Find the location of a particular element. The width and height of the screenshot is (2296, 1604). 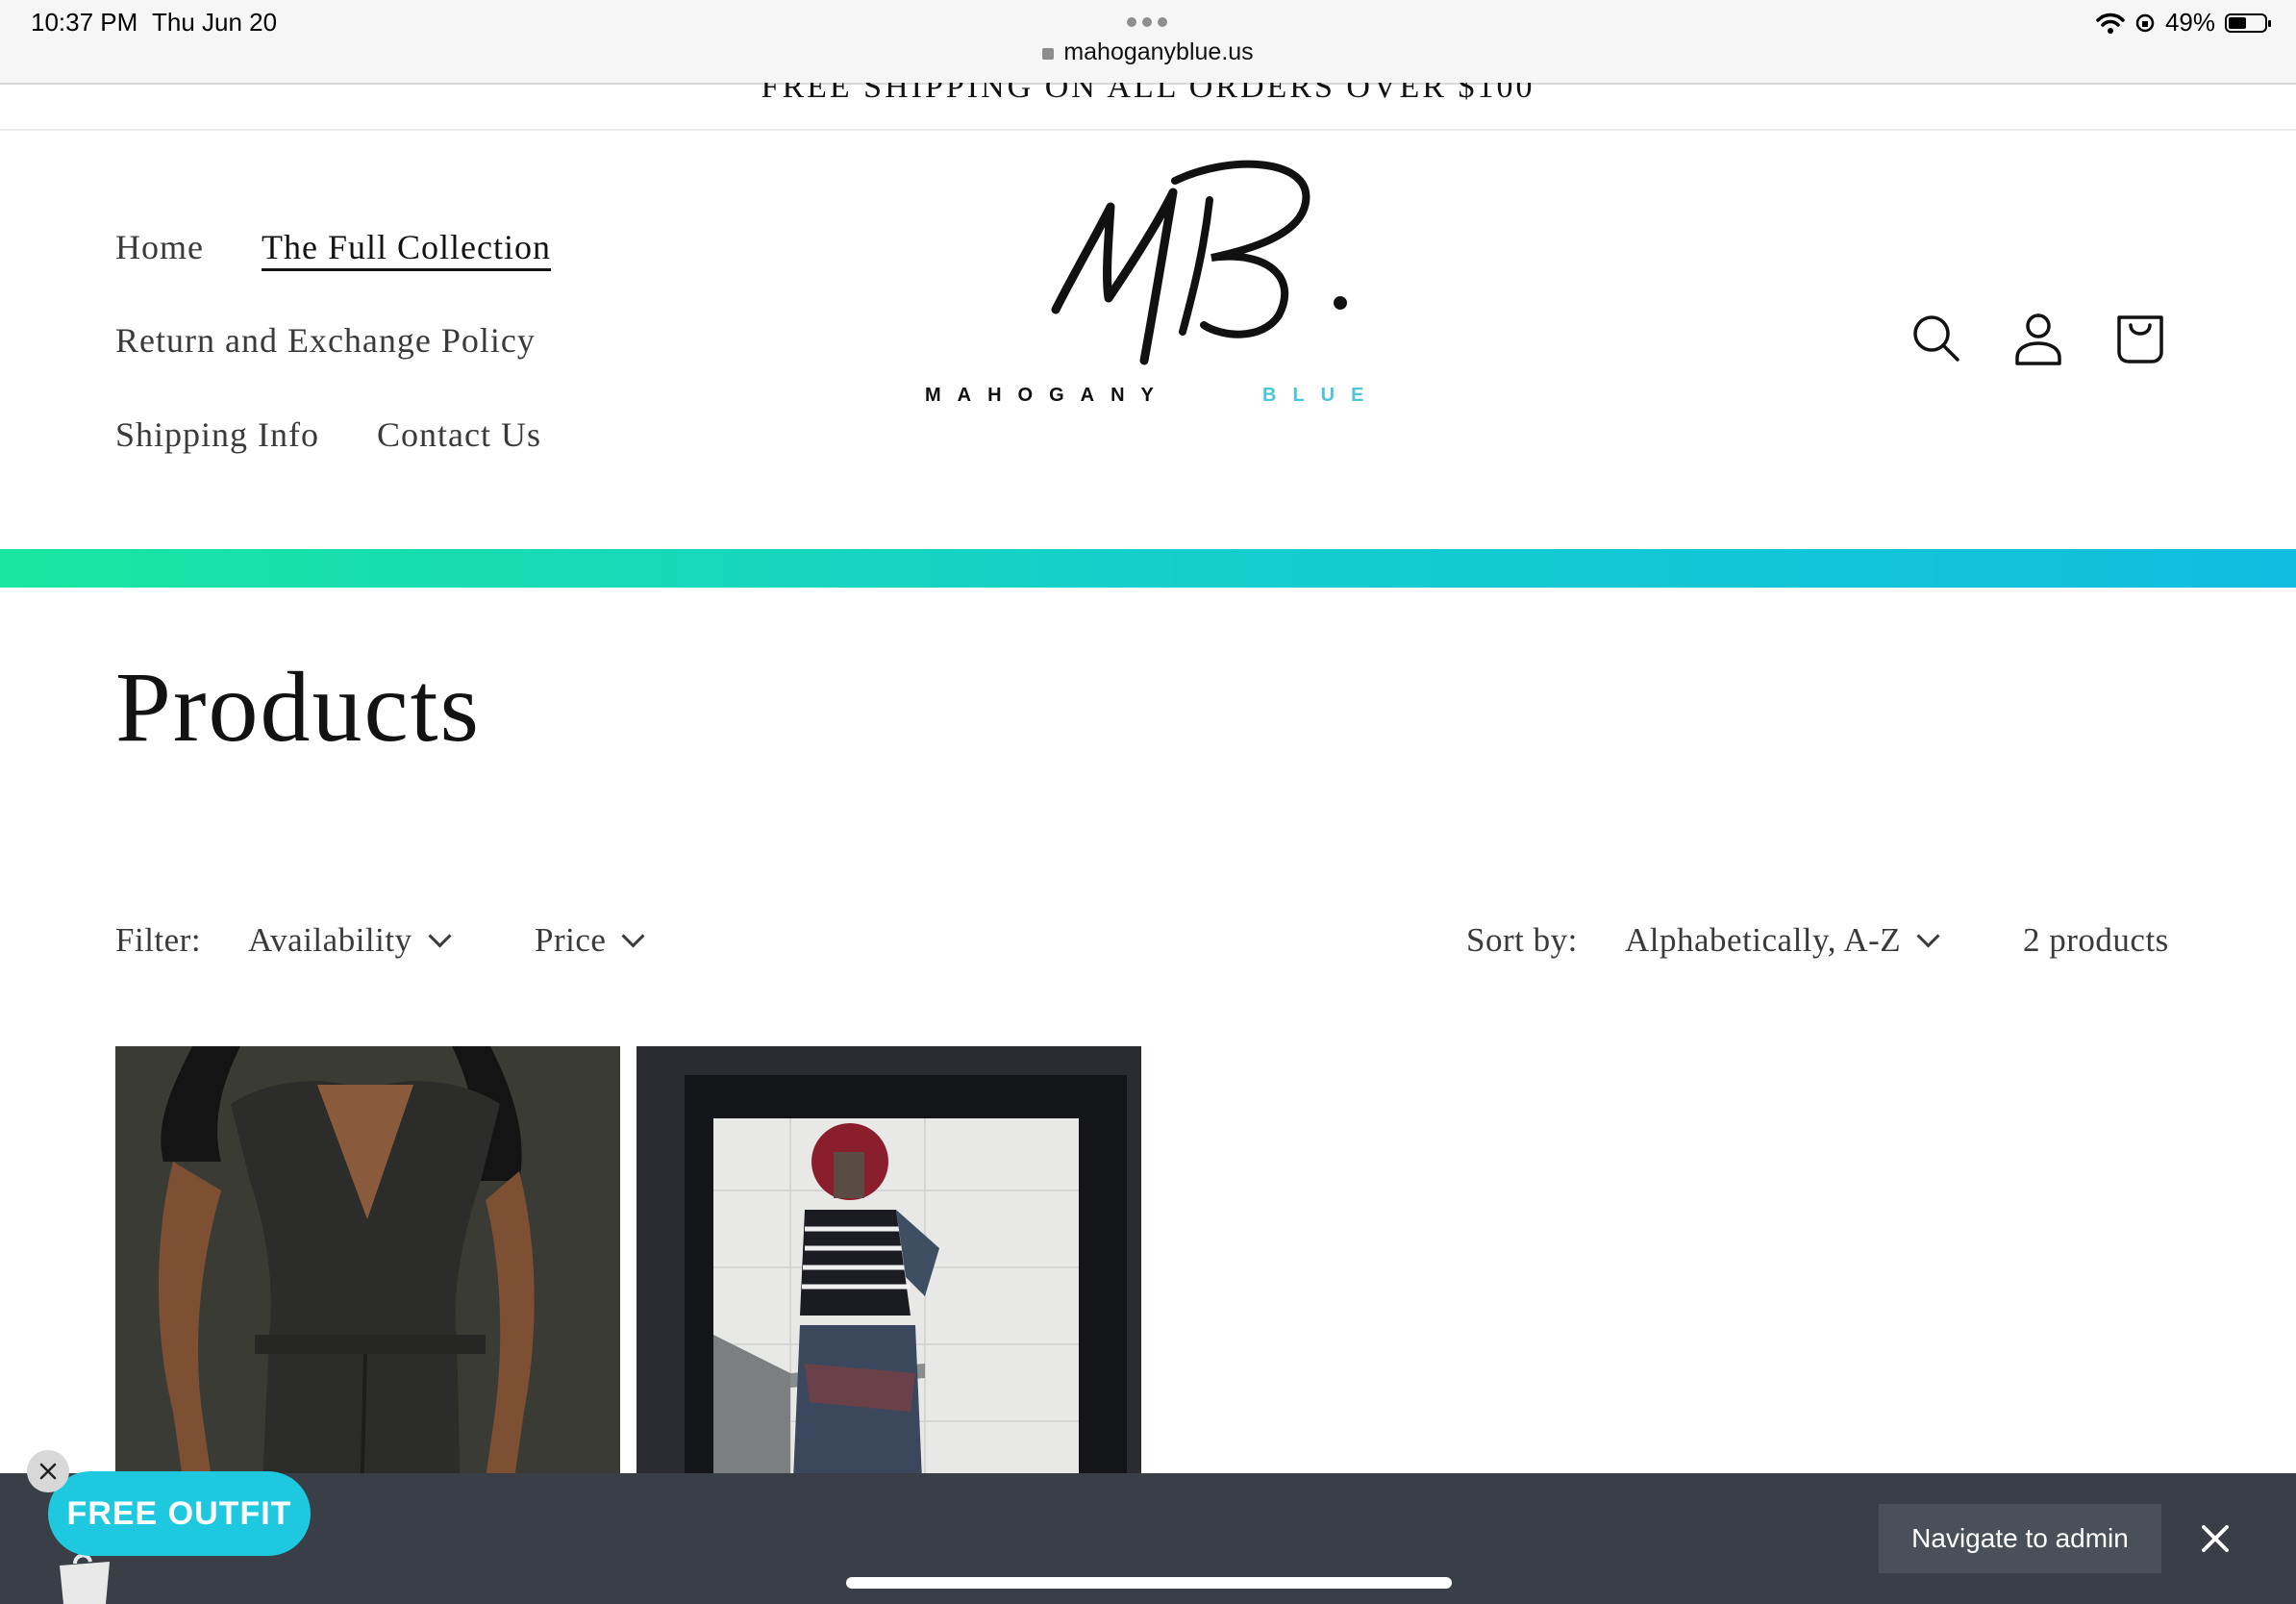

product-count: 2 products is located at coordinates (2096, 940).